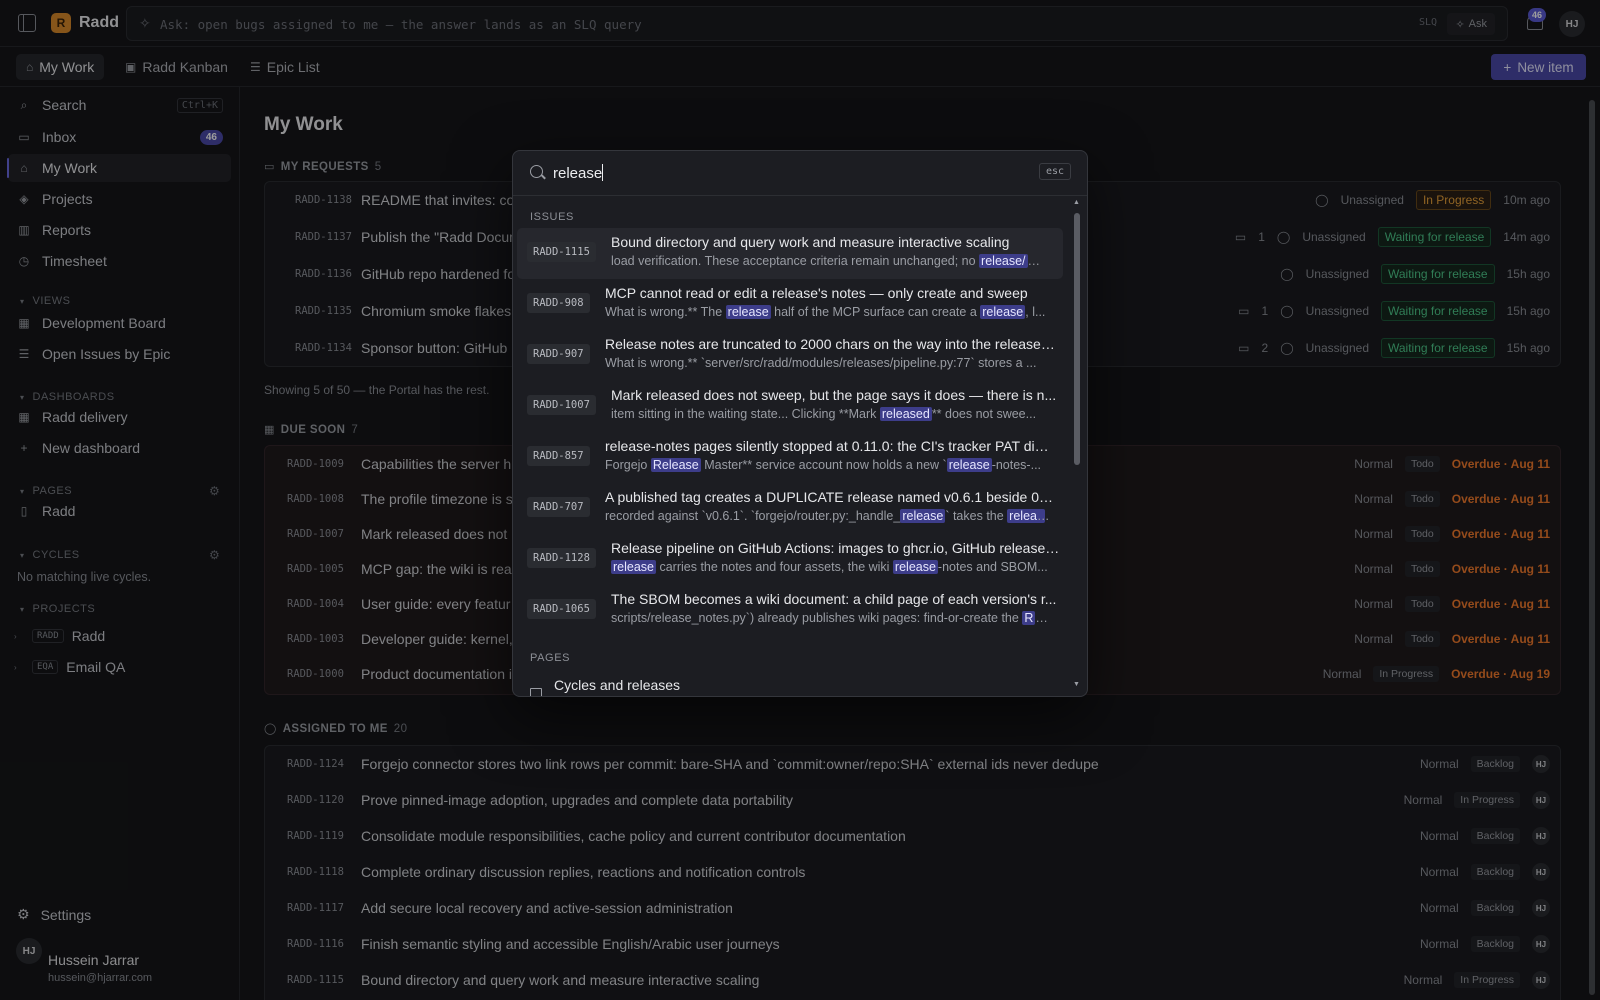 The image size is (1600, 1000). I want to click on issue-key: RADD-1115, so click(561, 252).